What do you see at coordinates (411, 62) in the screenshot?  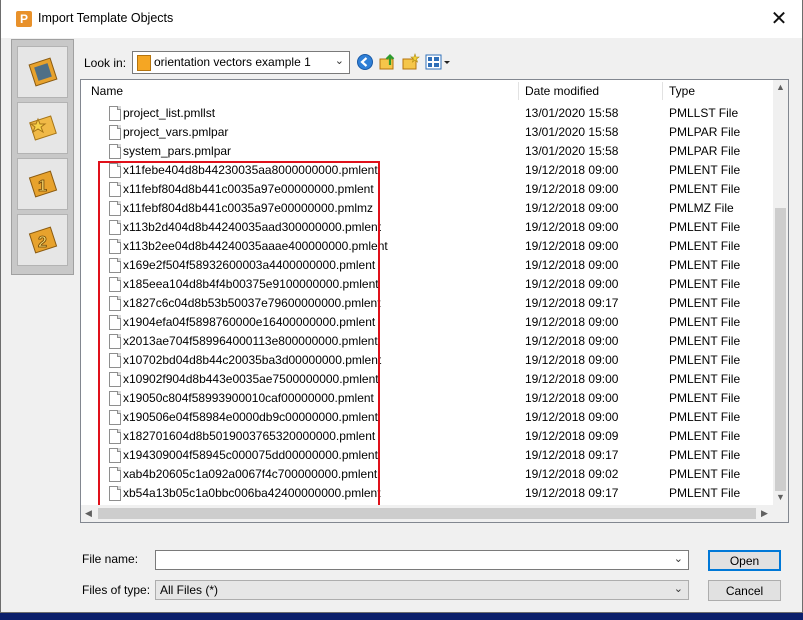 I see `new-folder-button` at bounding box center [411, 62].